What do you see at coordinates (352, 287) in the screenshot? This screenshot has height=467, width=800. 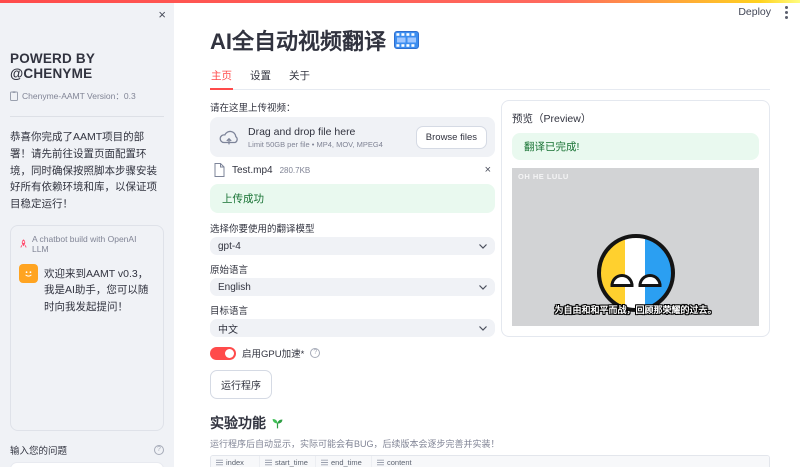 I see `source-language-select: English` at bounding box center [352, 287].